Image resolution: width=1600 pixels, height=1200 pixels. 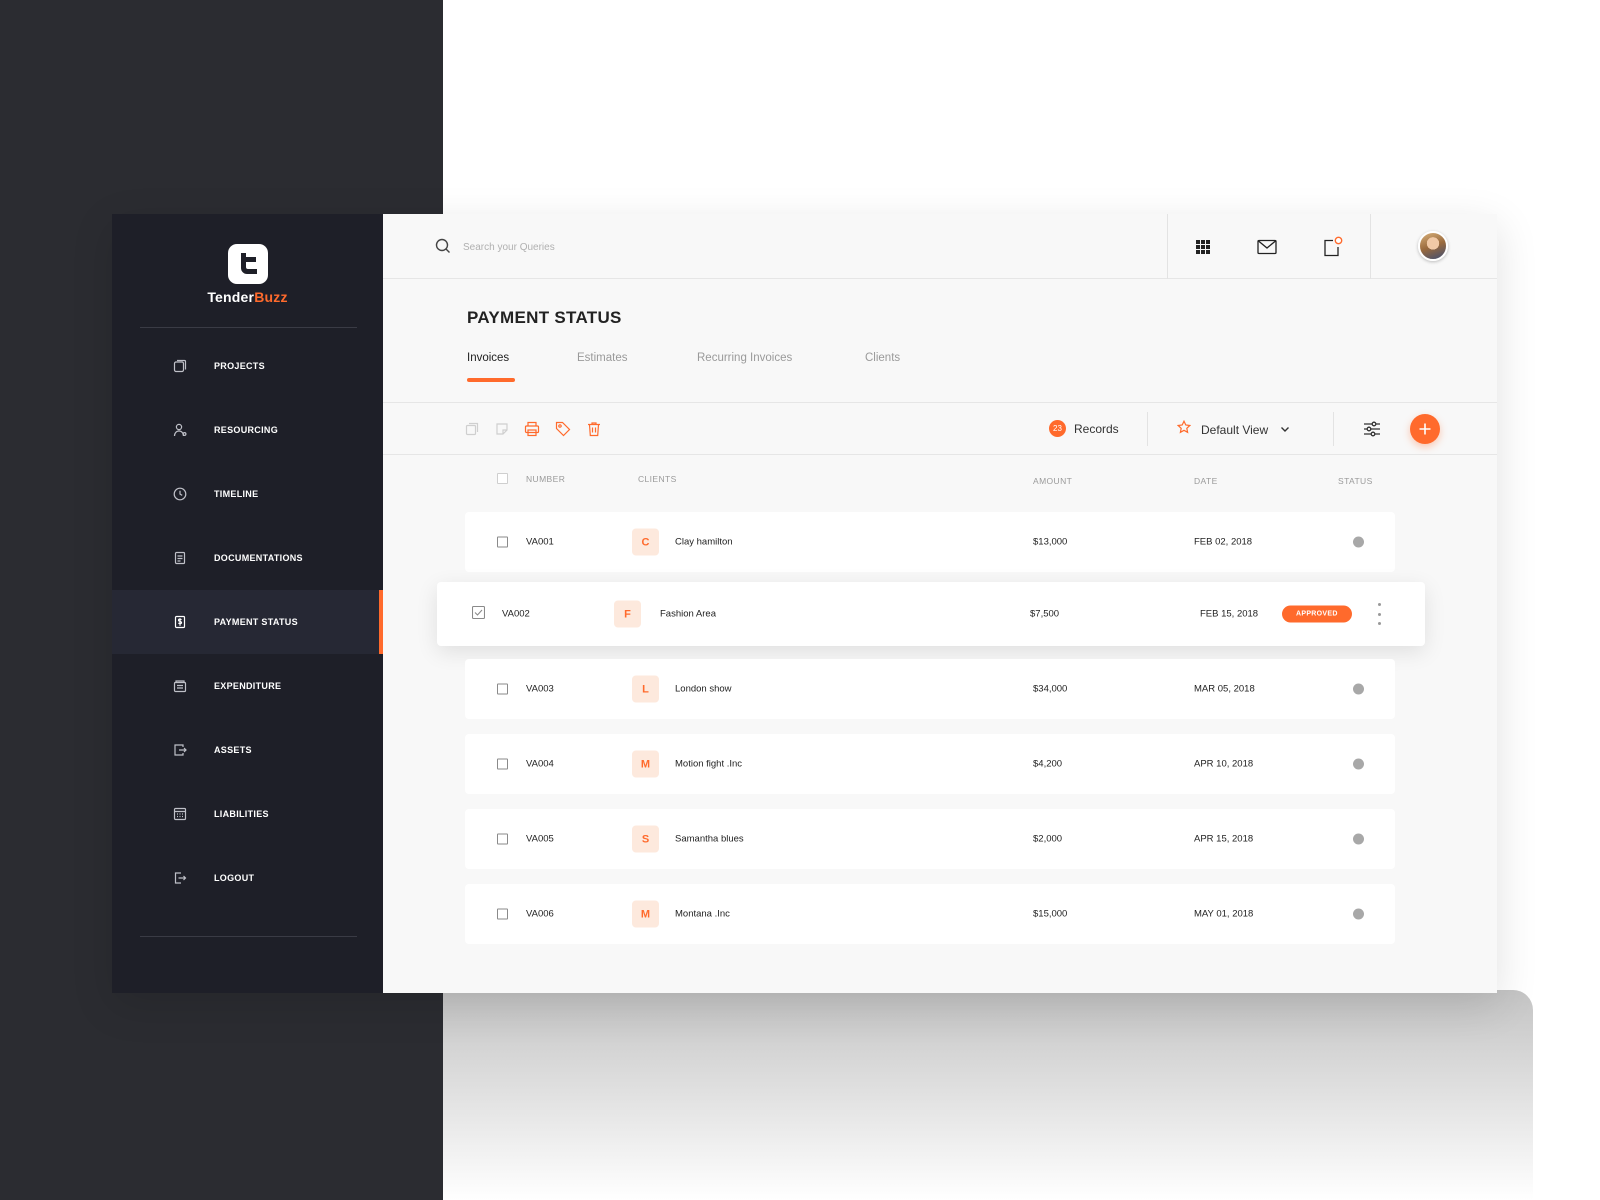 I want to click on tab-invoices: Invoices, so click(x=488, y=358).